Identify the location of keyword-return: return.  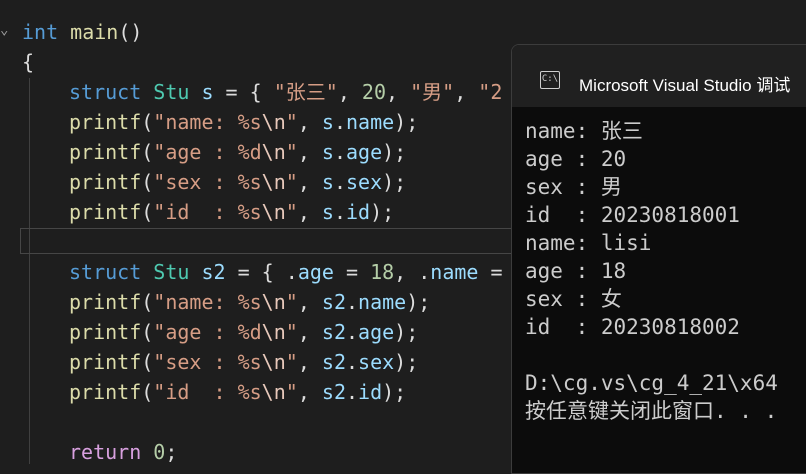
(105, 452).